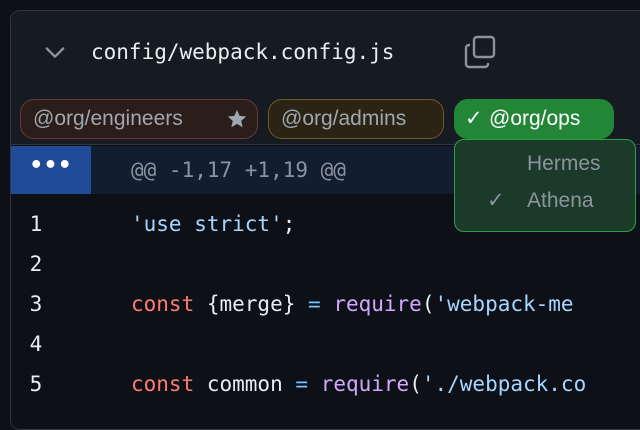 The image size is (640, 430). I want to click on tag-admins: @org/admins, so click(356, 119).